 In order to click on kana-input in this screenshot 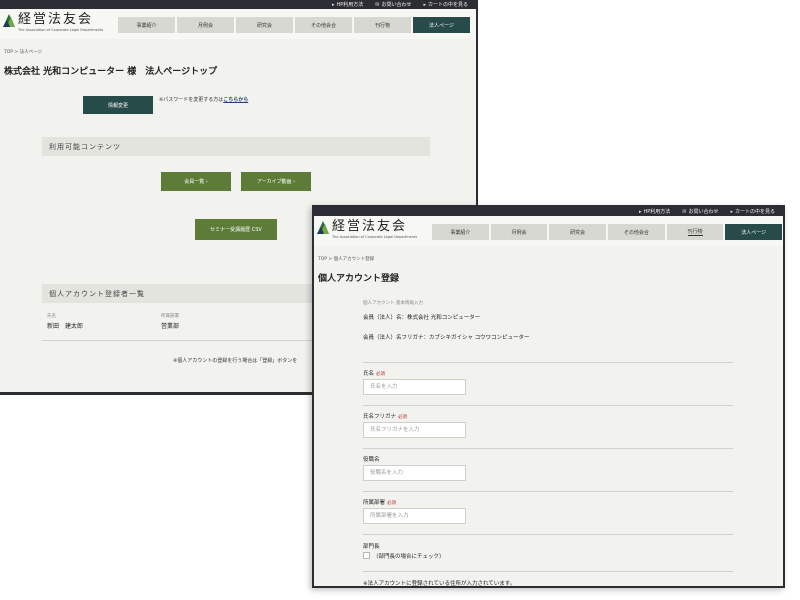, I will do `click(414, 430)`.